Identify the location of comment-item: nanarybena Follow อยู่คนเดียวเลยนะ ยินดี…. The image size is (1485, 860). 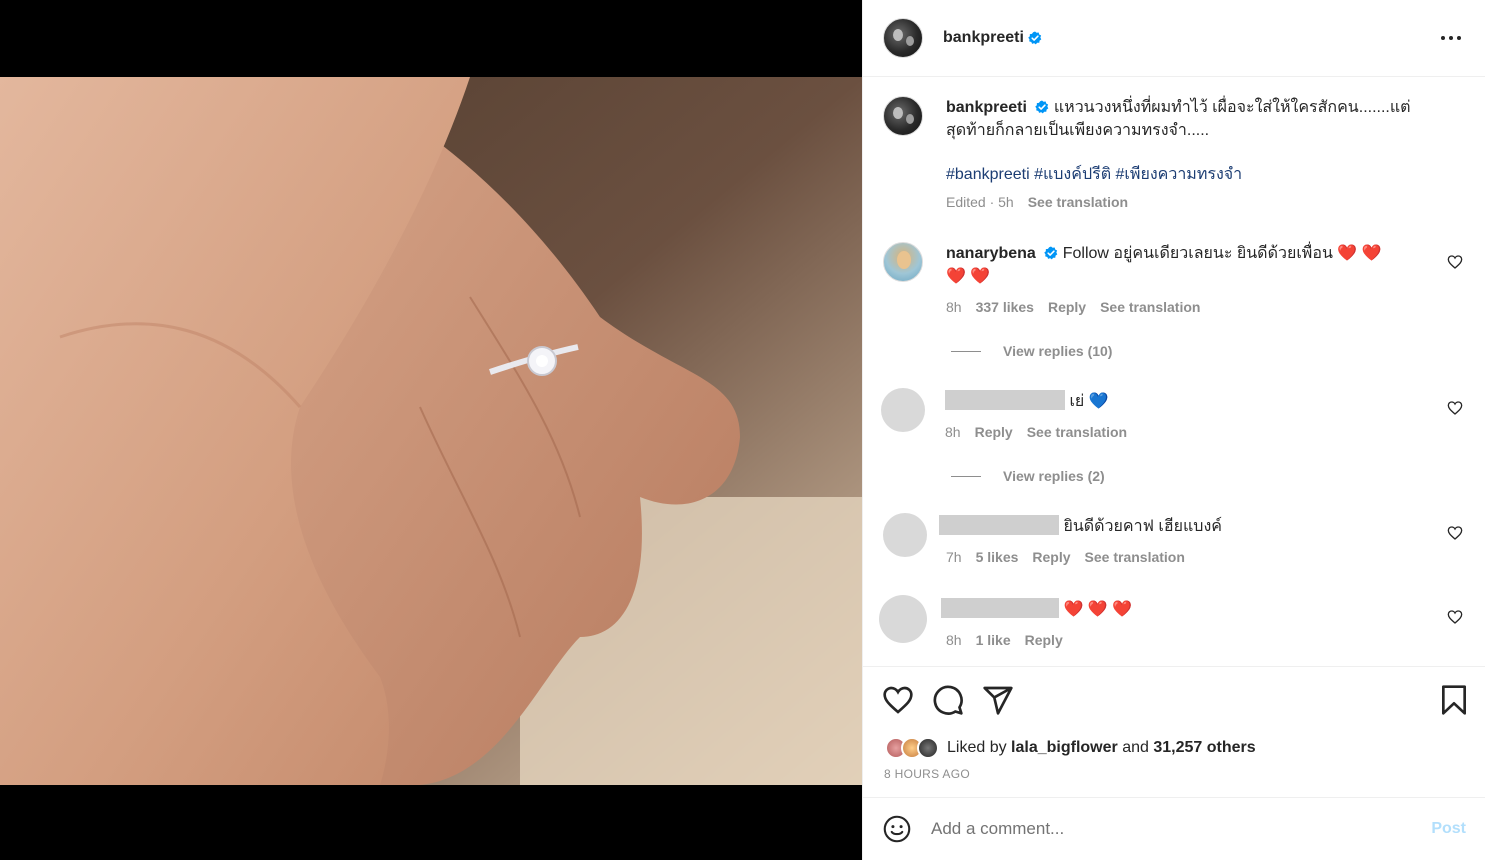
(1173, 278).